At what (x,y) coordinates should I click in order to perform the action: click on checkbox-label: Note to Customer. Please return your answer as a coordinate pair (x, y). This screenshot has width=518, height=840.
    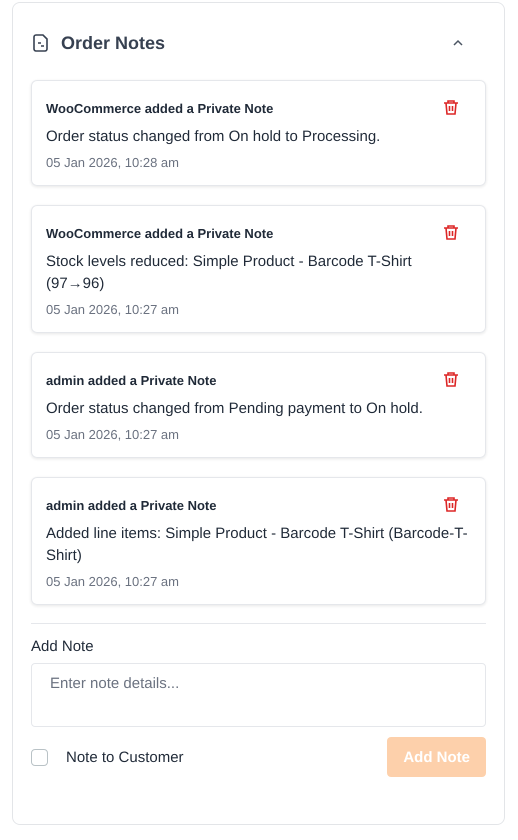
    Looking at the image, I should click on (125, 757).